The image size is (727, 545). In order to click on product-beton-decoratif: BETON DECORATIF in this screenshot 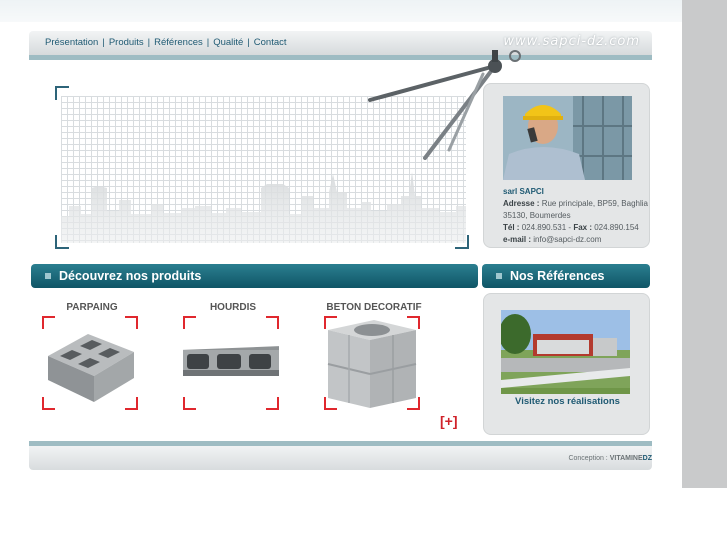, I will do `click(374, 357)`.